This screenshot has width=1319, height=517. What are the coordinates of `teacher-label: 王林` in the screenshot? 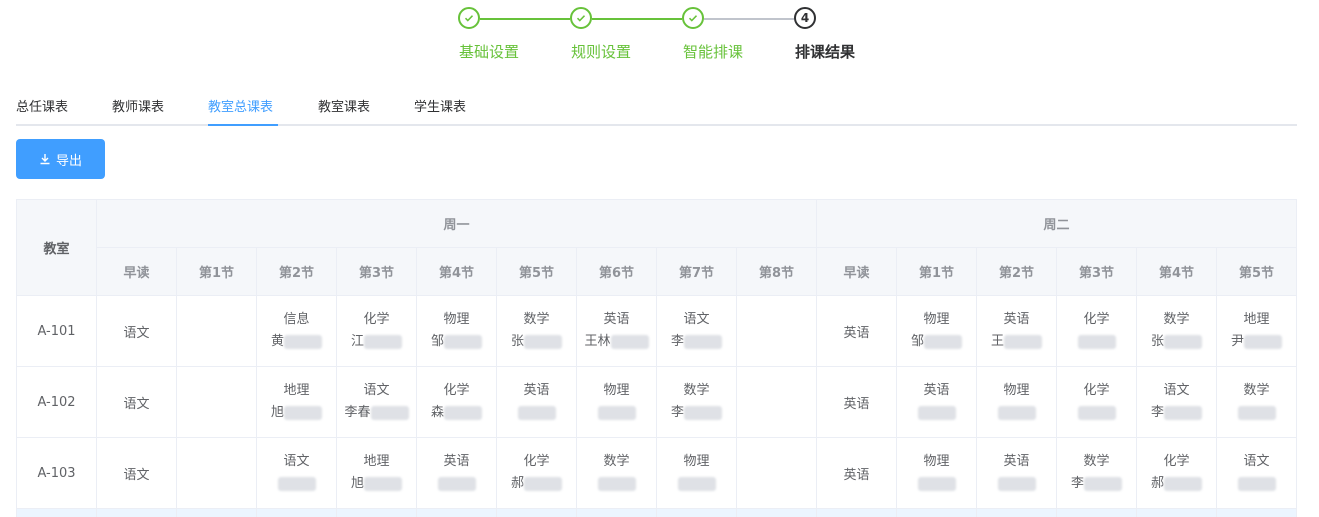 It's located at (617, 342).